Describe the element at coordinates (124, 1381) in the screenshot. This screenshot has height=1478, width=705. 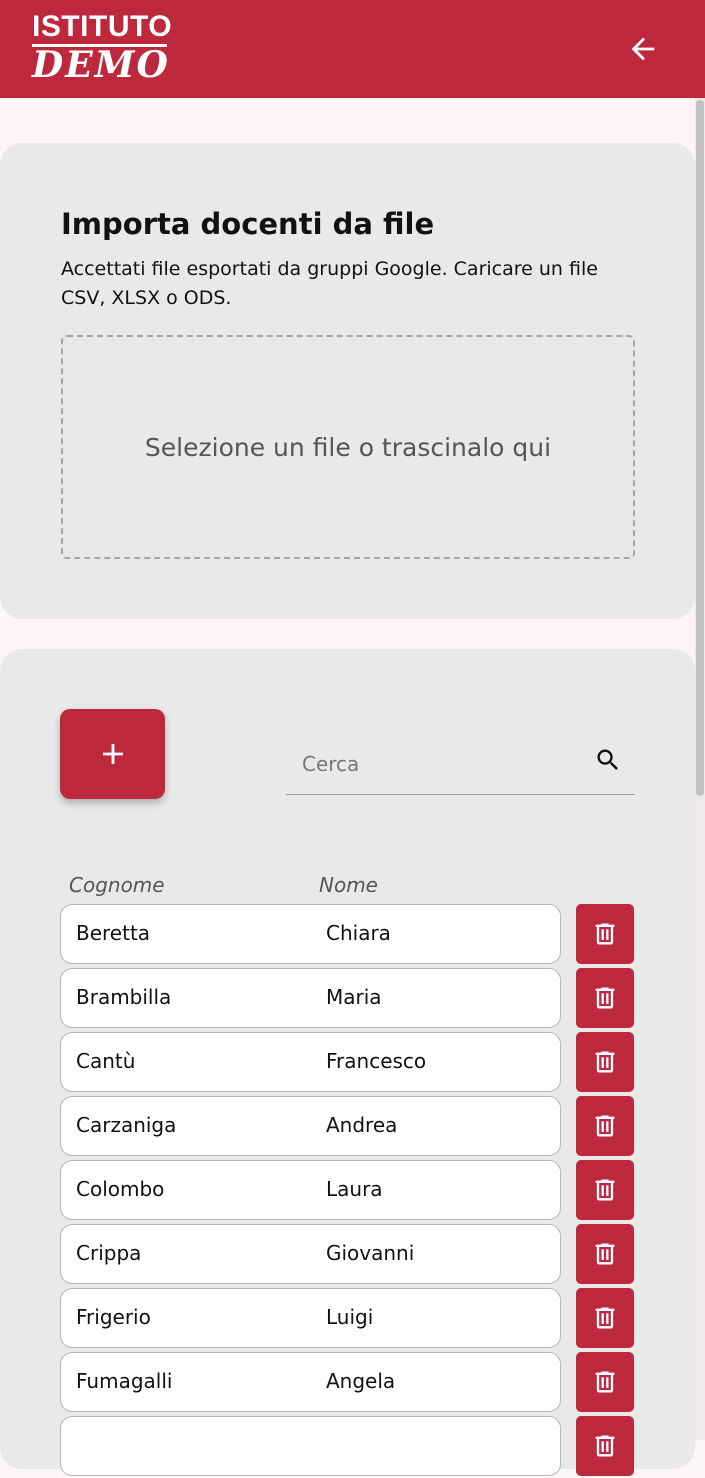
I see `teacher-surname: Fumagalli` at that location.